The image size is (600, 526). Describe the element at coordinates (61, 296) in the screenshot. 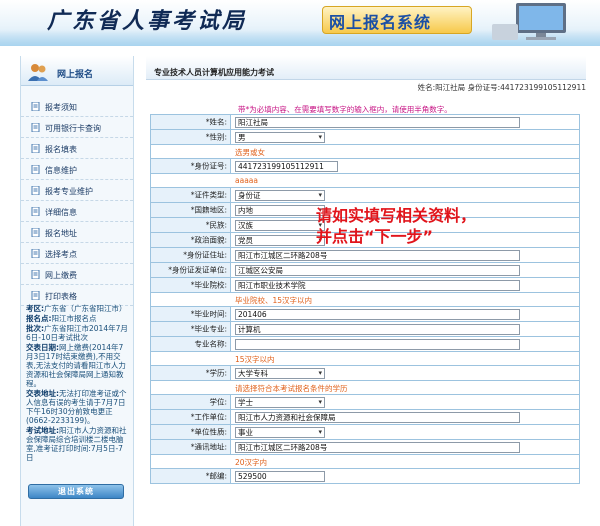

I see `sidebar-item-label: 打印表格` at that location.